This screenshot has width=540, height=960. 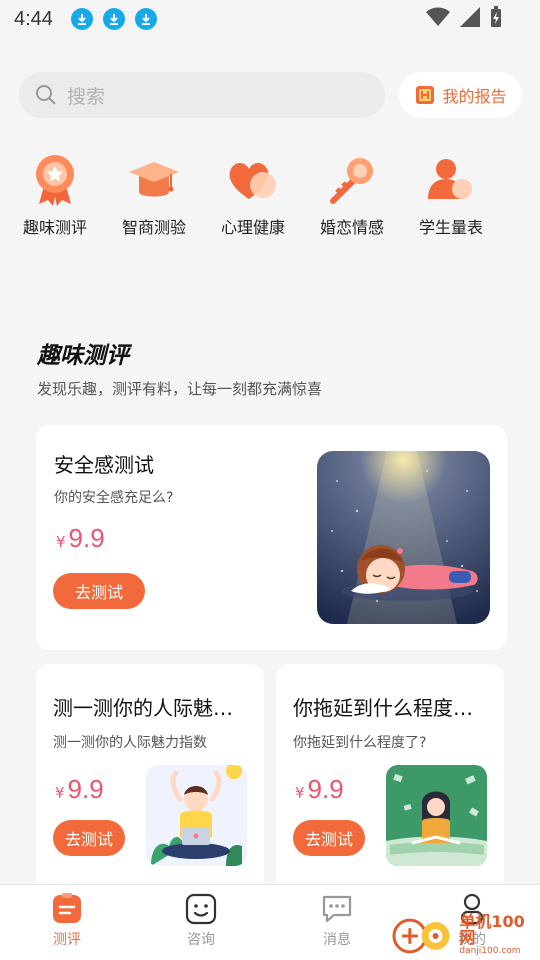 What do you see at coordinates (403, 537) in the screenshot?
I see `security-test-illustration` at bounding box center [403, 537].